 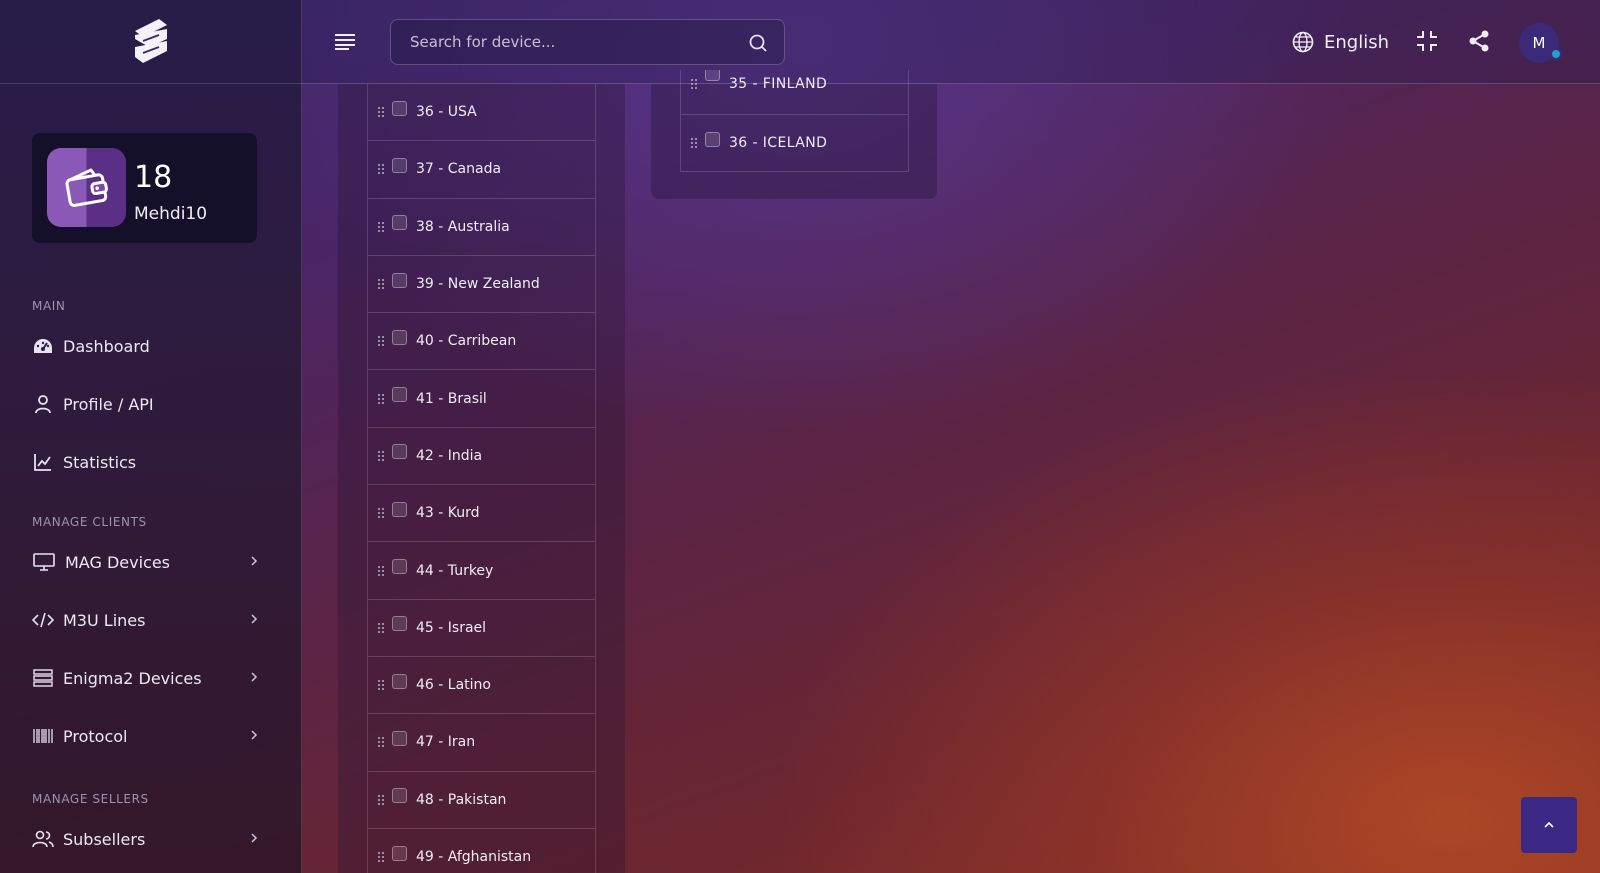 I want to click on list-item: 39 - New Zealand, so click(x=481, y=285).